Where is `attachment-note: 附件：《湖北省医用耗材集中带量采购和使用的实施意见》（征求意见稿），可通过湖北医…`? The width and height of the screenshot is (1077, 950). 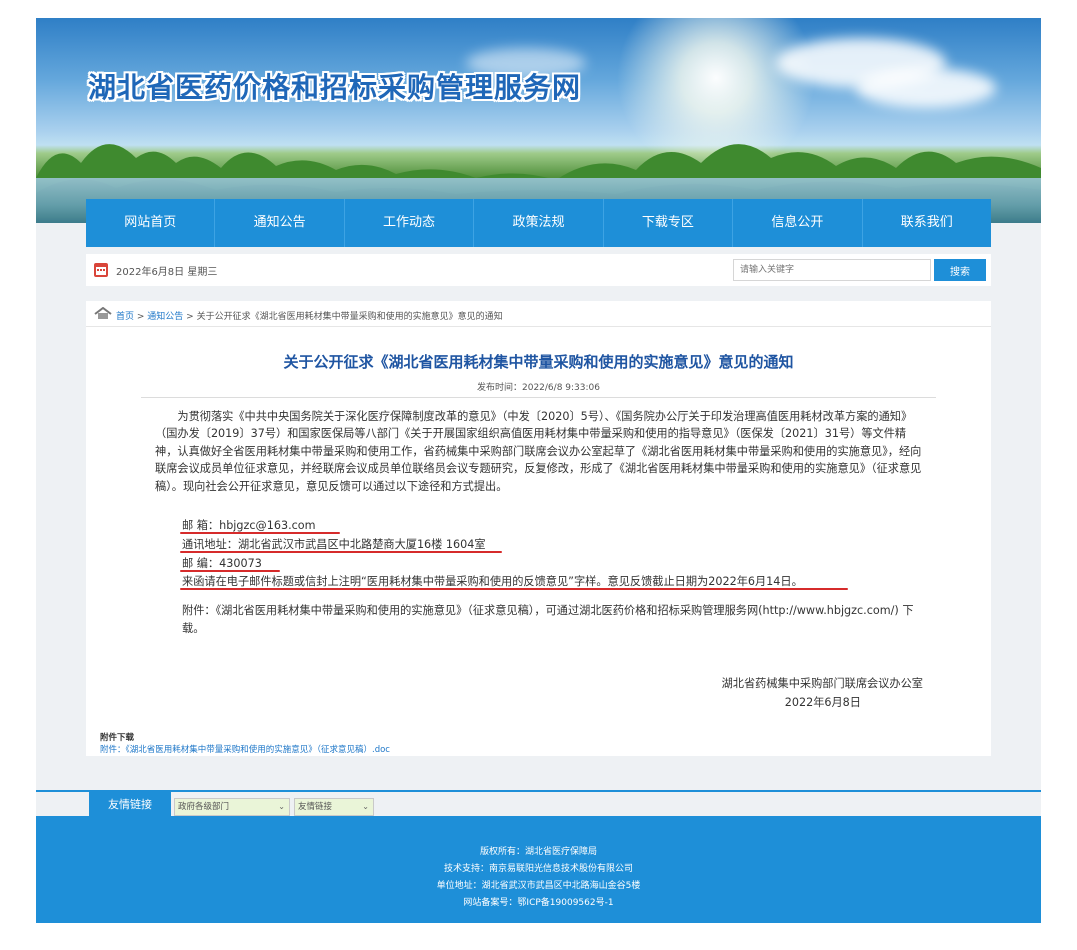
attachment-note: 附件：《湖北省医用耗材集中带量采购和使用的实施意见》（征求意见稿），可通过湖北医… is located at coordinates (548, 619).